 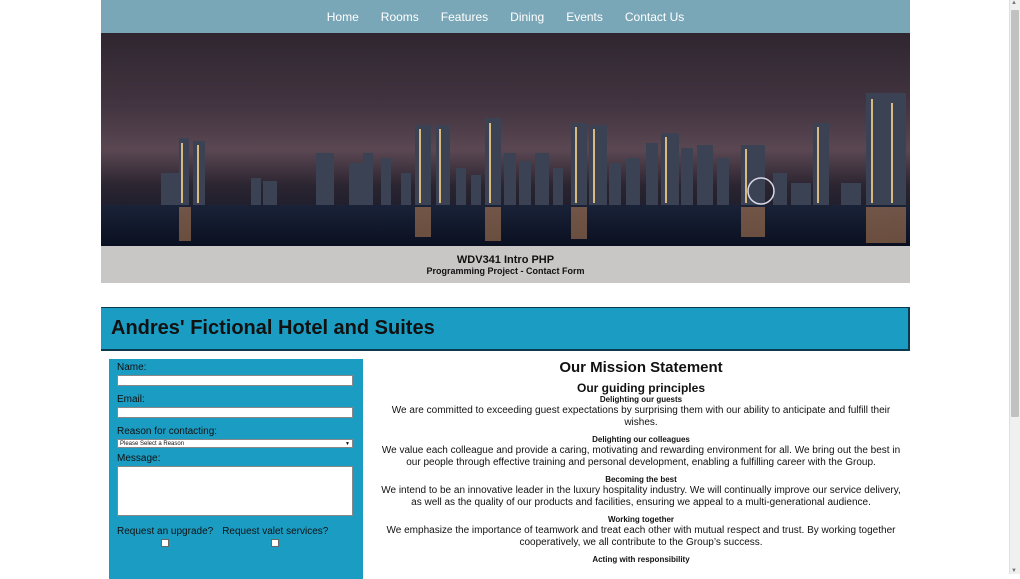 I want to click on page-scrollbar: ▲ ▼, so click(x=1014, y=287).